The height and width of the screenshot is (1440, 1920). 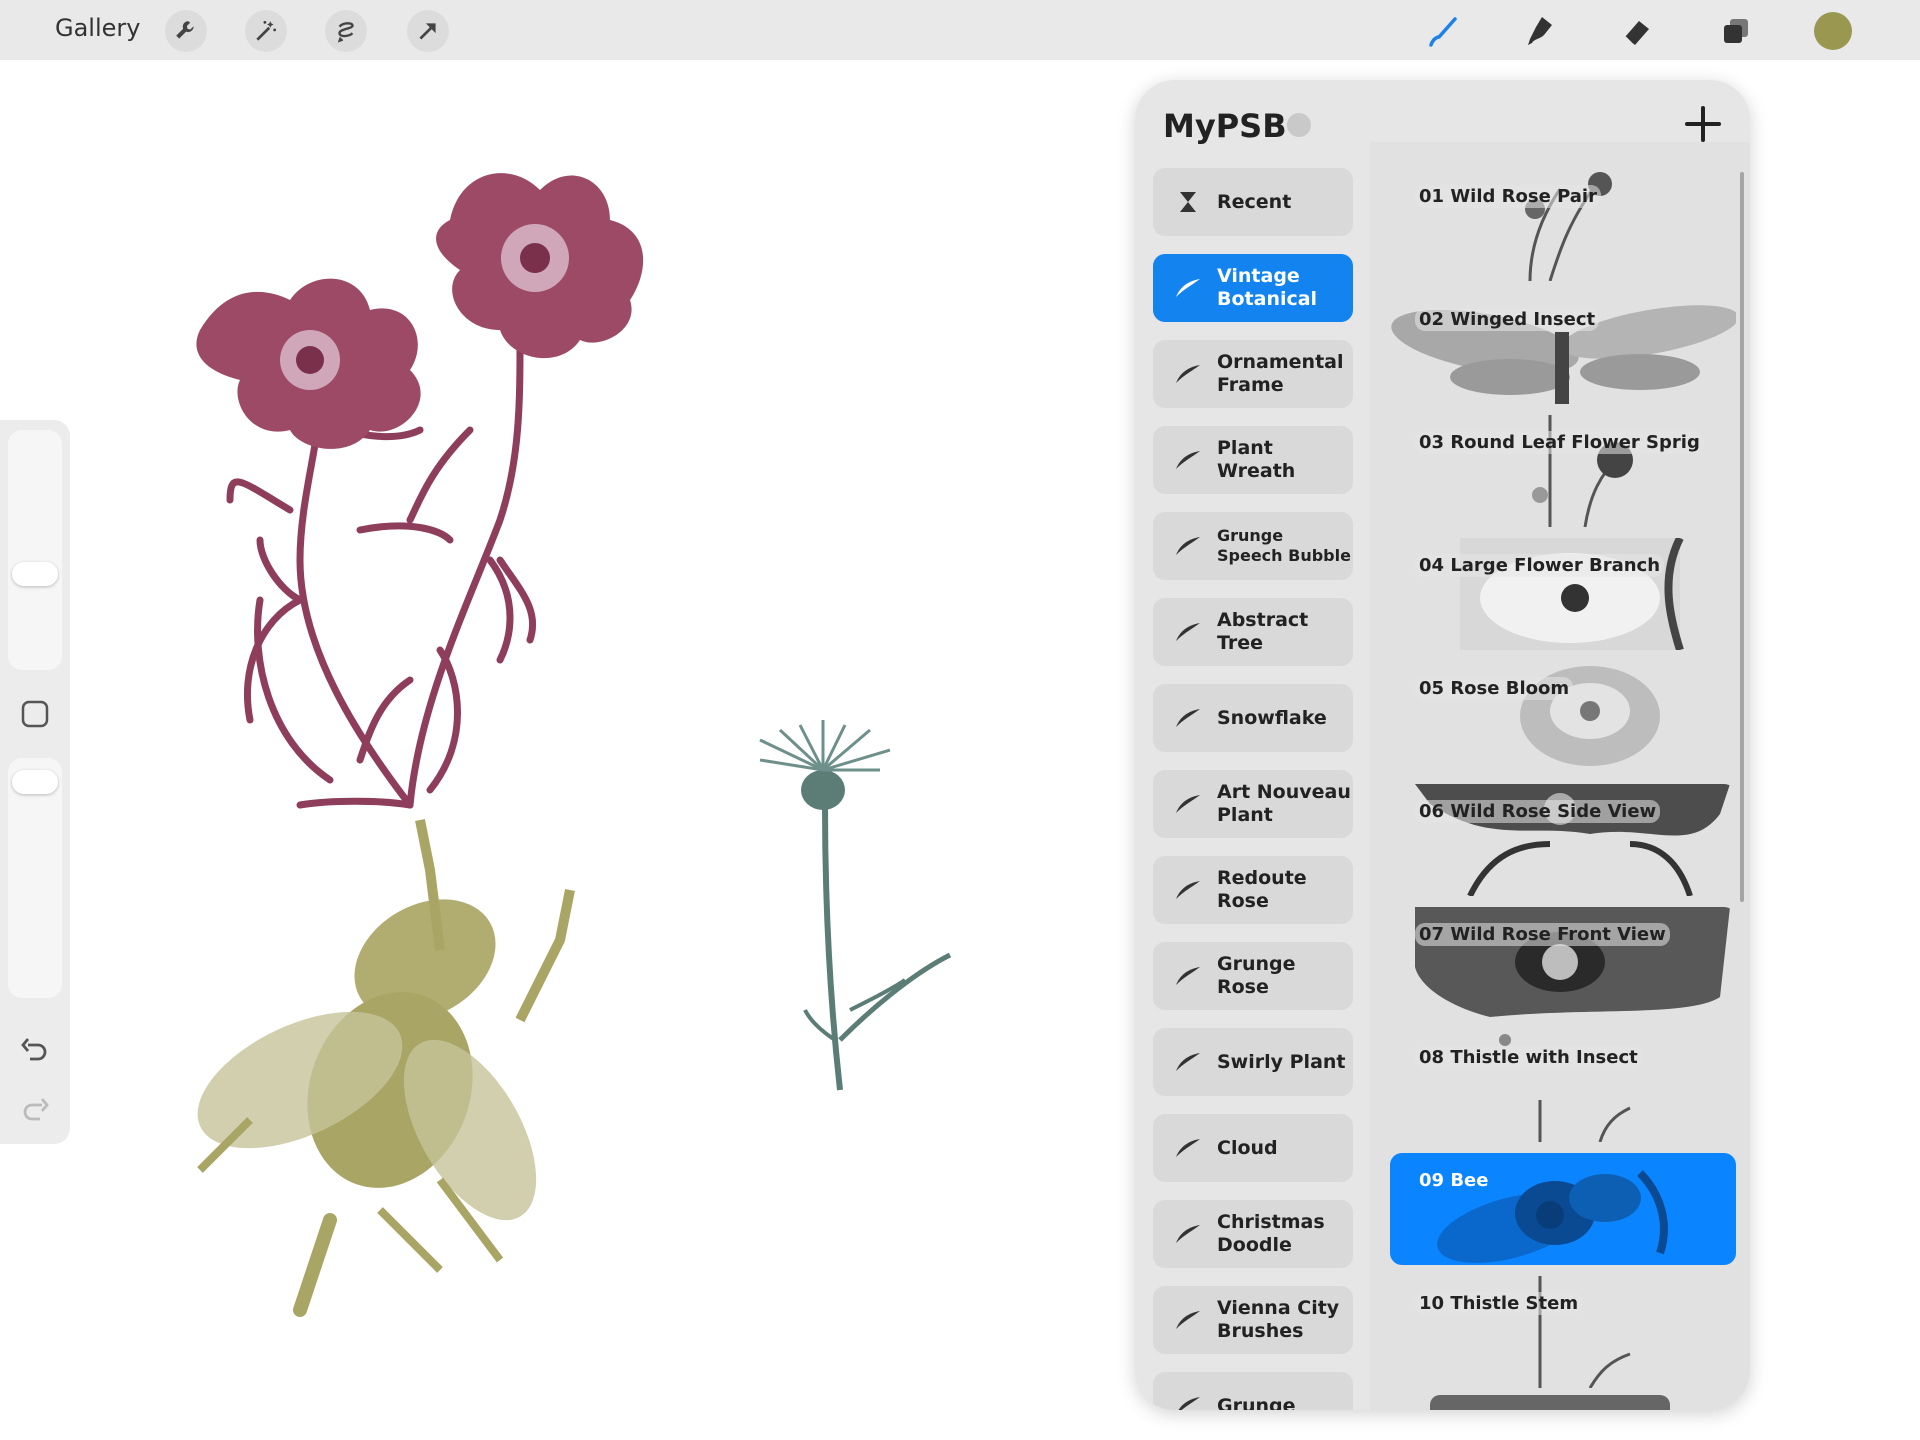 I want to click on transform-arrow-icon, so click(x=428, y=31).